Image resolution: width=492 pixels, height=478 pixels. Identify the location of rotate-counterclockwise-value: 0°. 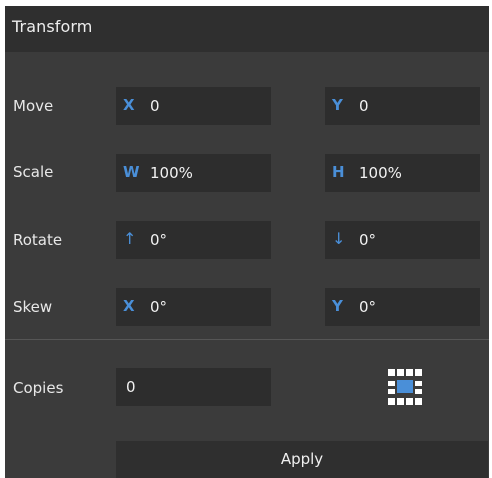
(368, 240).